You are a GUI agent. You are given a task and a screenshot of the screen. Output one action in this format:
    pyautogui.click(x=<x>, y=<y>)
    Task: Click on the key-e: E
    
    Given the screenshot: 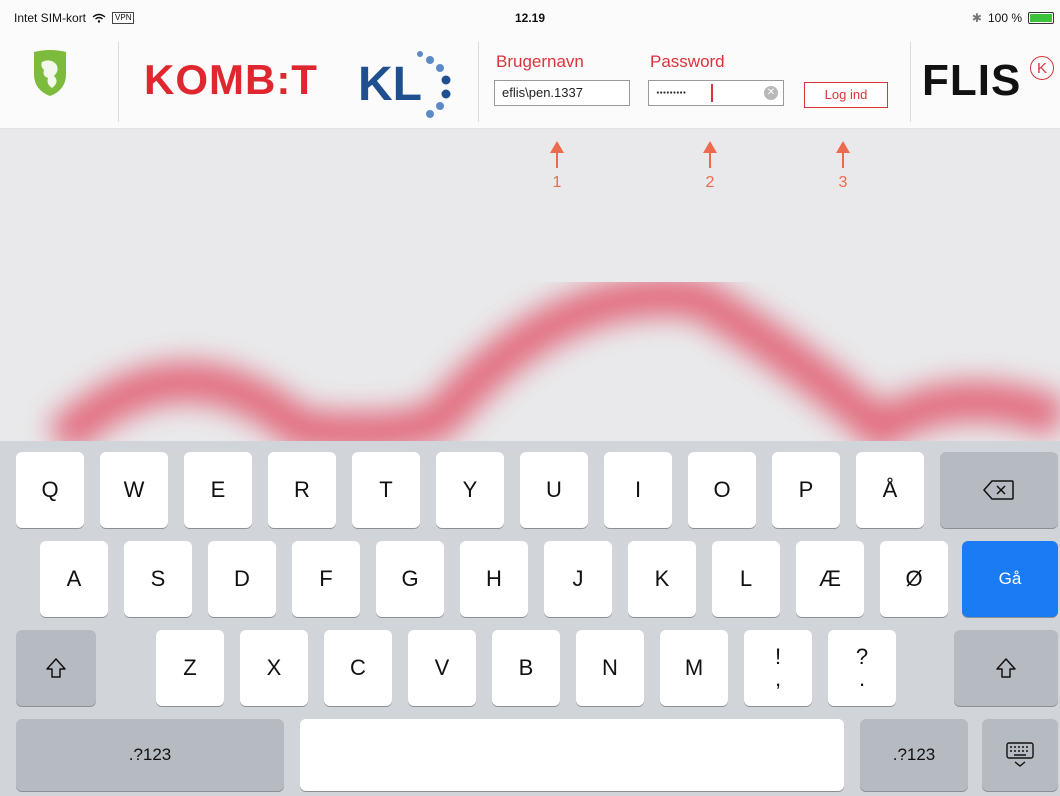 What is the action you would take?
    pyautogui.click(x=218, y=490)
    